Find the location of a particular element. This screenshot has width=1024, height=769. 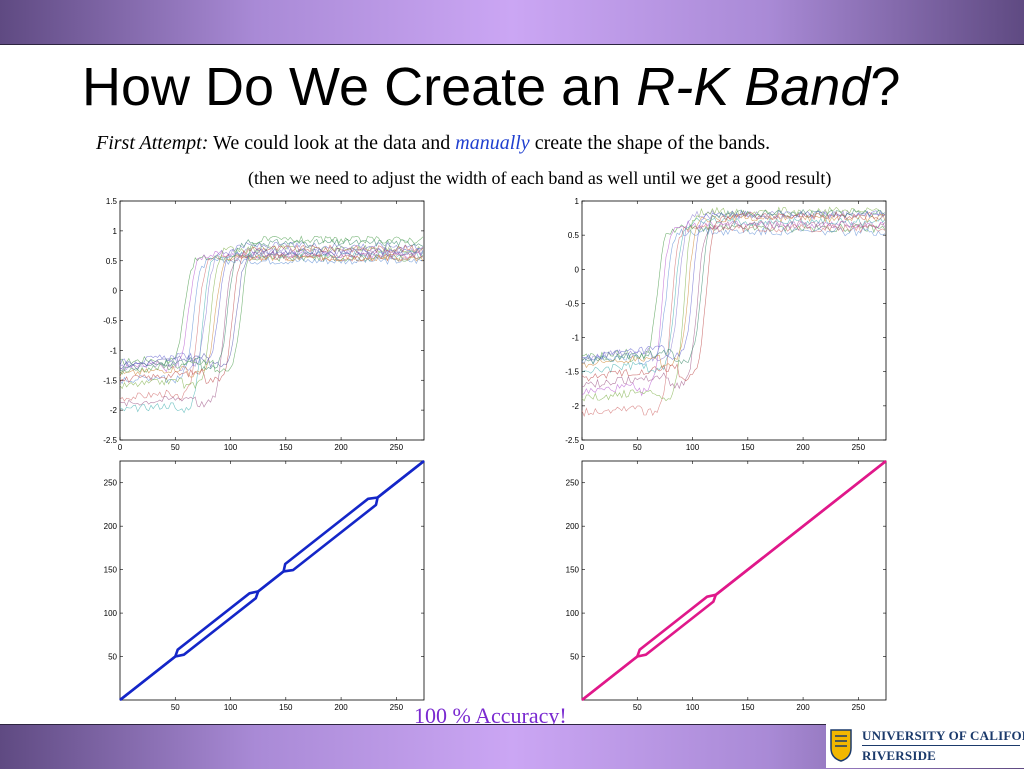

chart-band-right: 50 100 150 200 250 250 200 150 100 50 is located at coordinates (726, 585).